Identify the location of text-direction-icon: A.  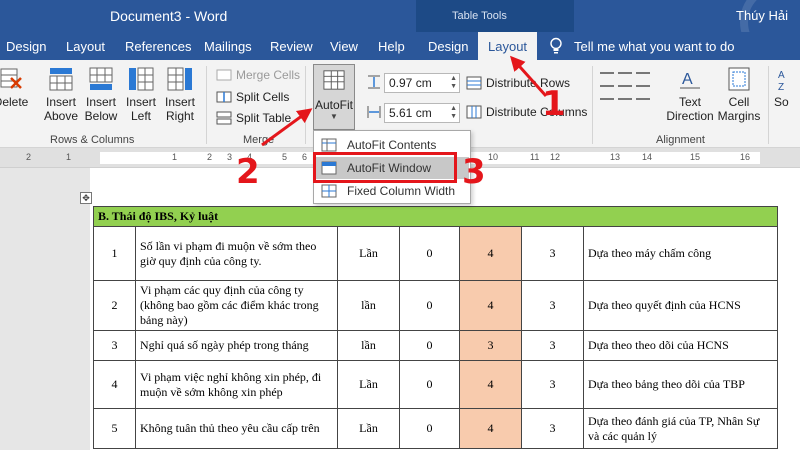
(690, 80).